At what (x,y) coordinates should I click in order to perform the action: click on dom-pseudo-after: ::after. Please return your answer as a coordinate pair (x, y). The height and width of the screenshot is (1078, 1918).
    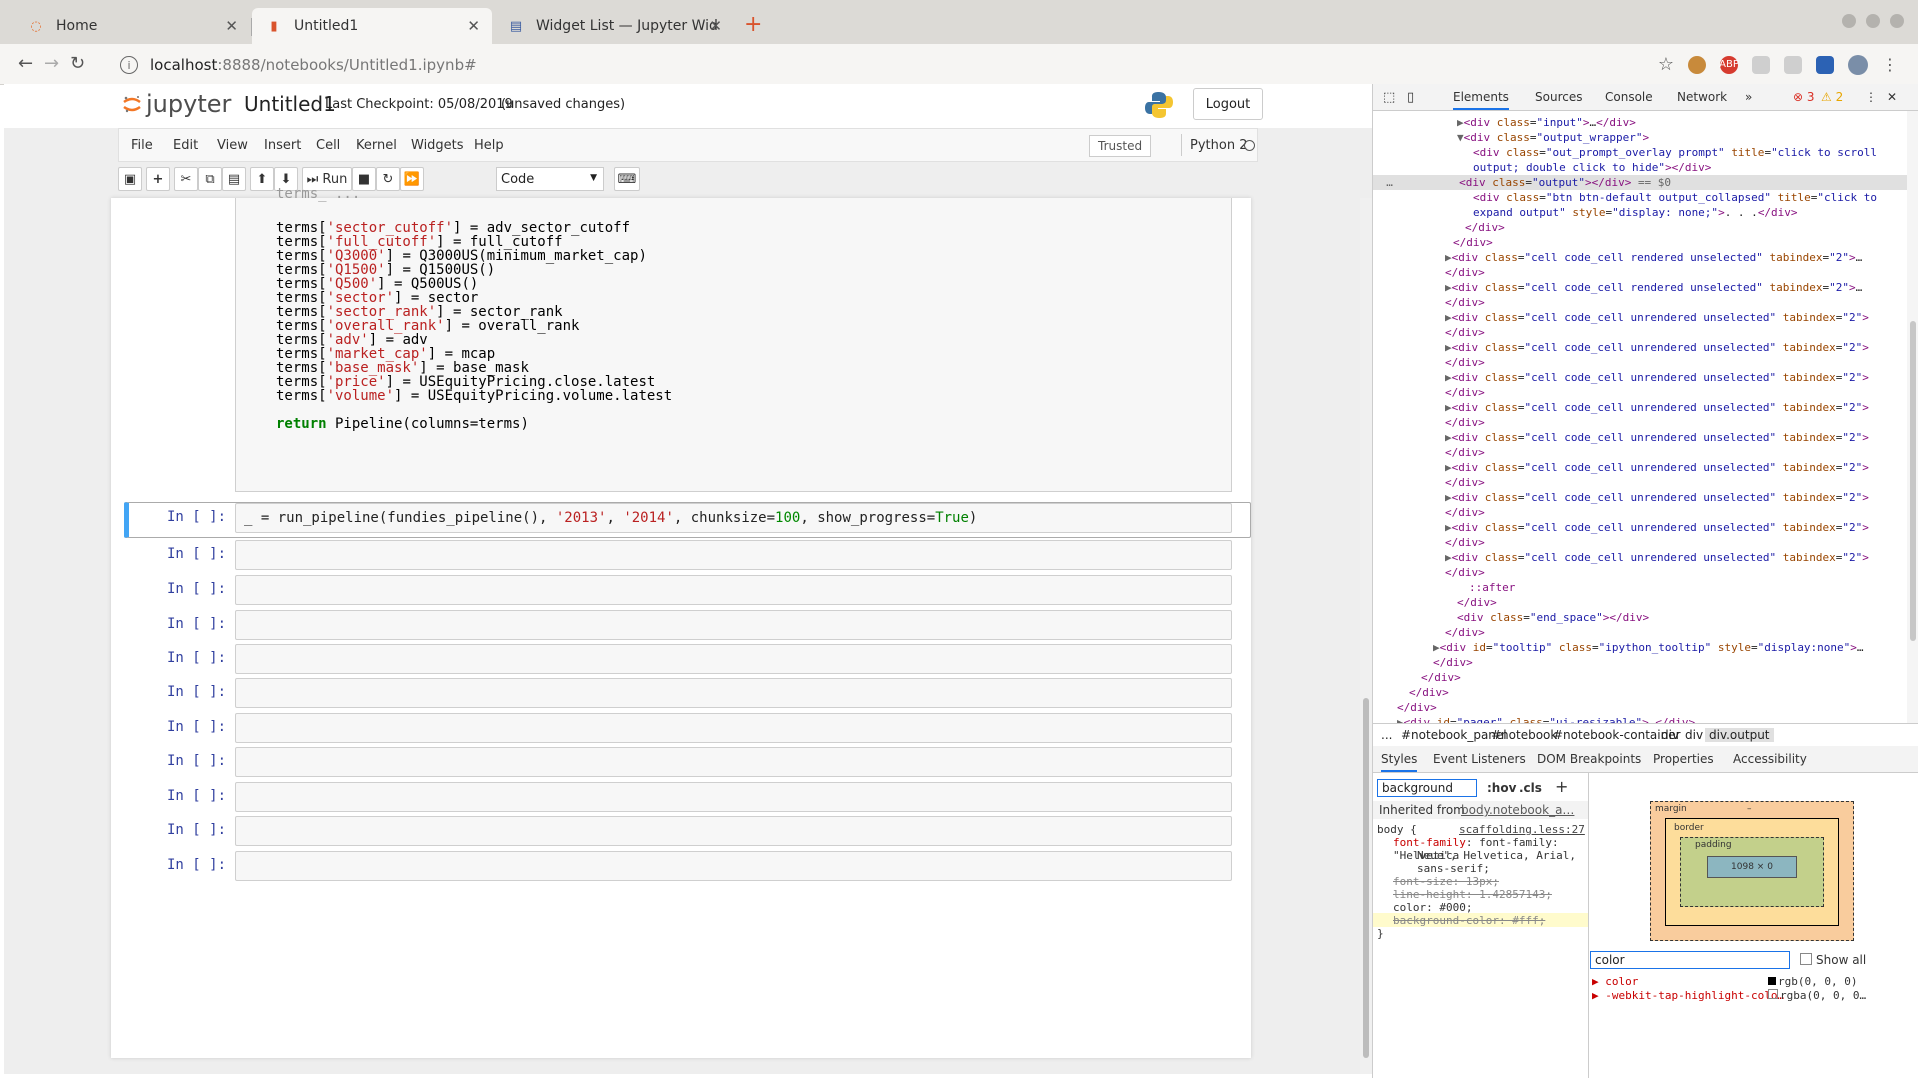
    Looking at the image, I should click on (1492, 587).